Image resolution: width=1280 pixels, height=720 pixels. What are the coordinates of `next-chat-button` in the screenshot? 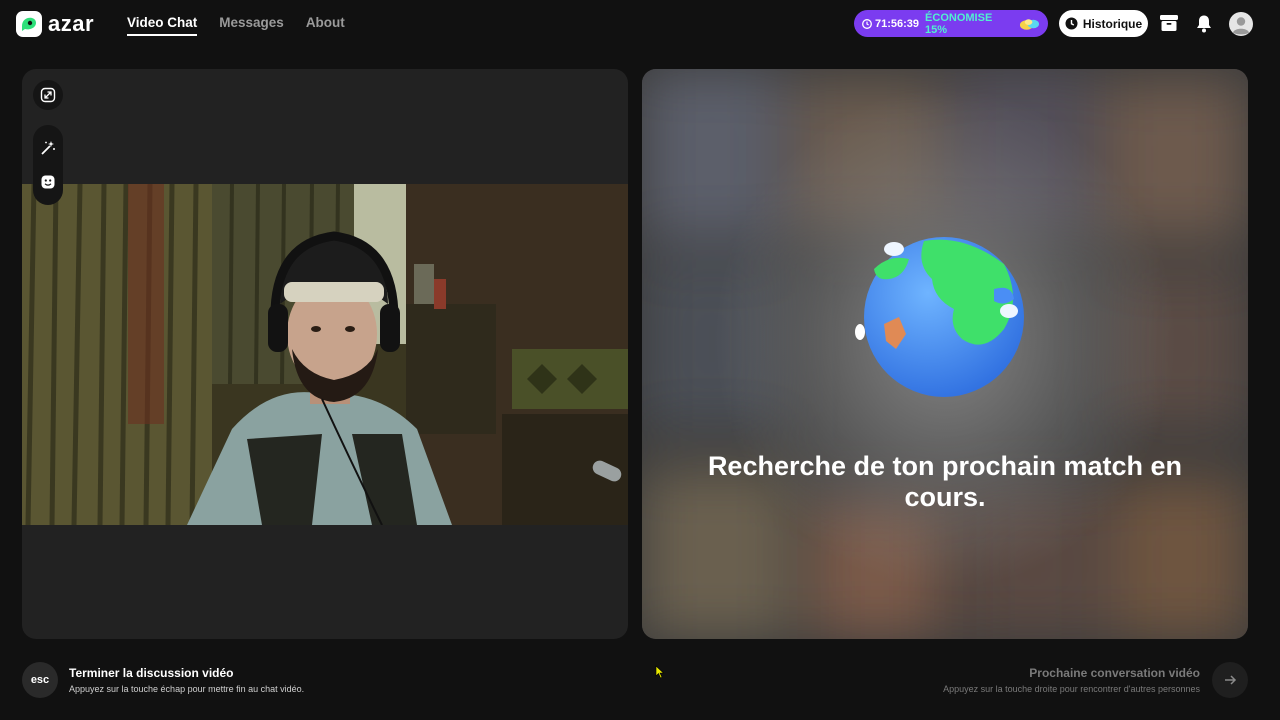 It's located at (1230, 680).